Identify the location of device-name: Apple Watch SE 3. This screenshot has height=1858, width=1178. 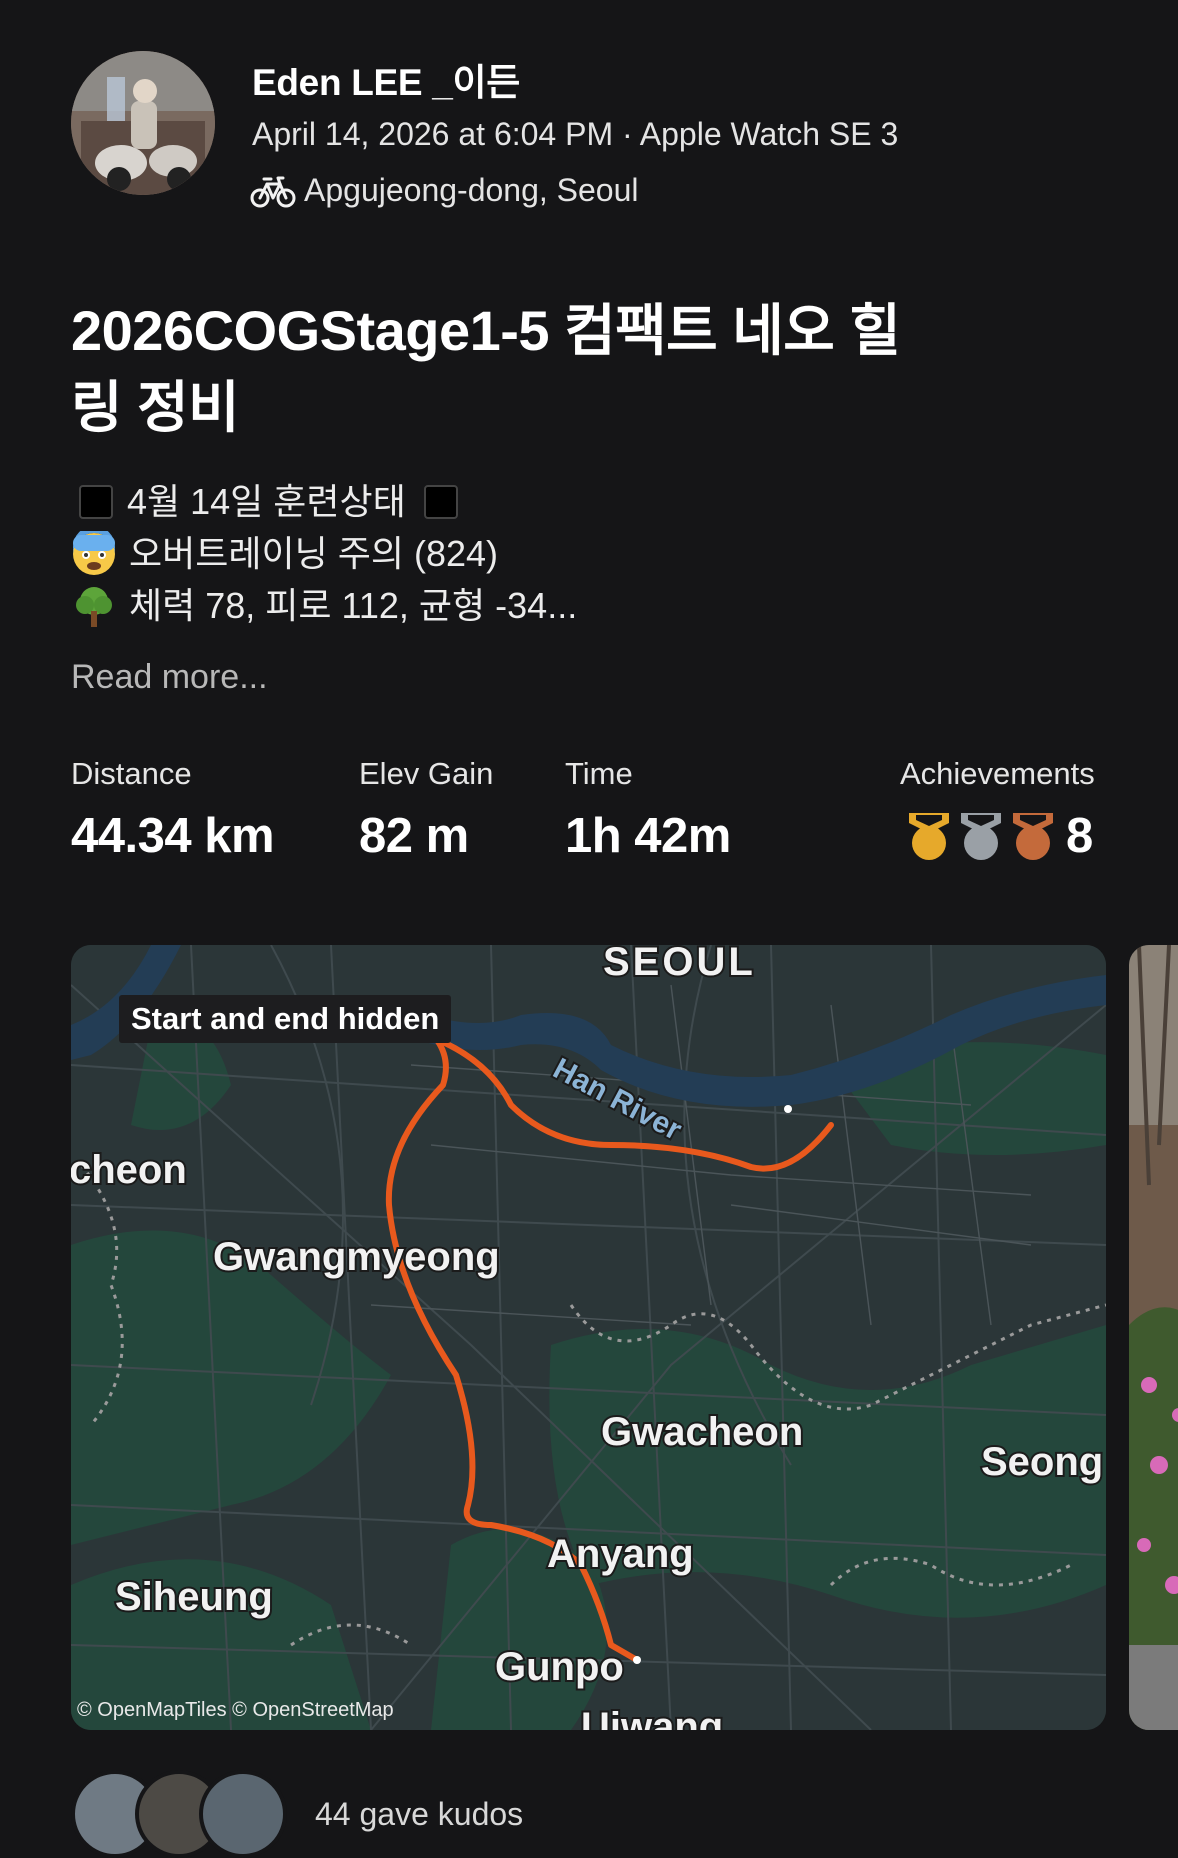
(769, 134).